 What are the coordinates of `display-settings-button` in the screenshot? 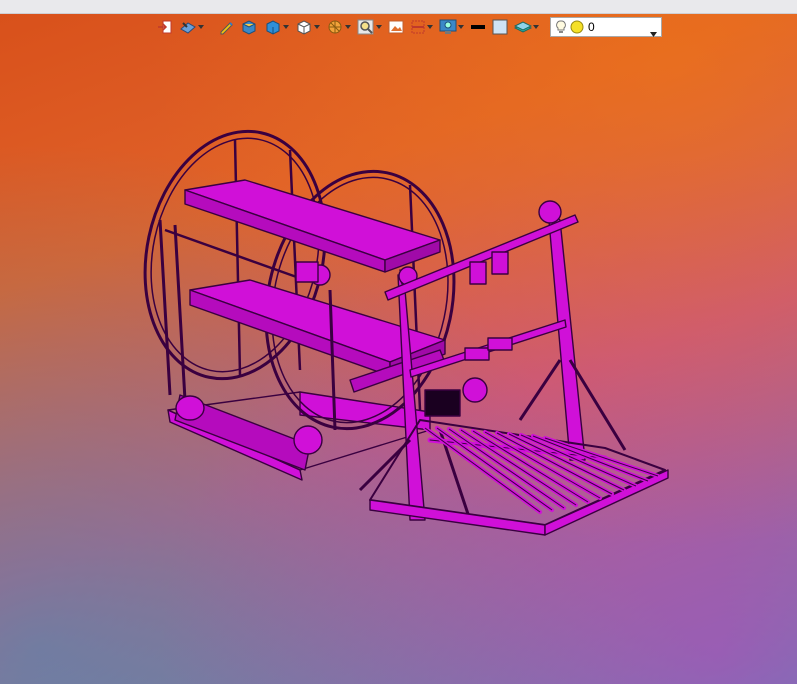 It's located at (451, 27).